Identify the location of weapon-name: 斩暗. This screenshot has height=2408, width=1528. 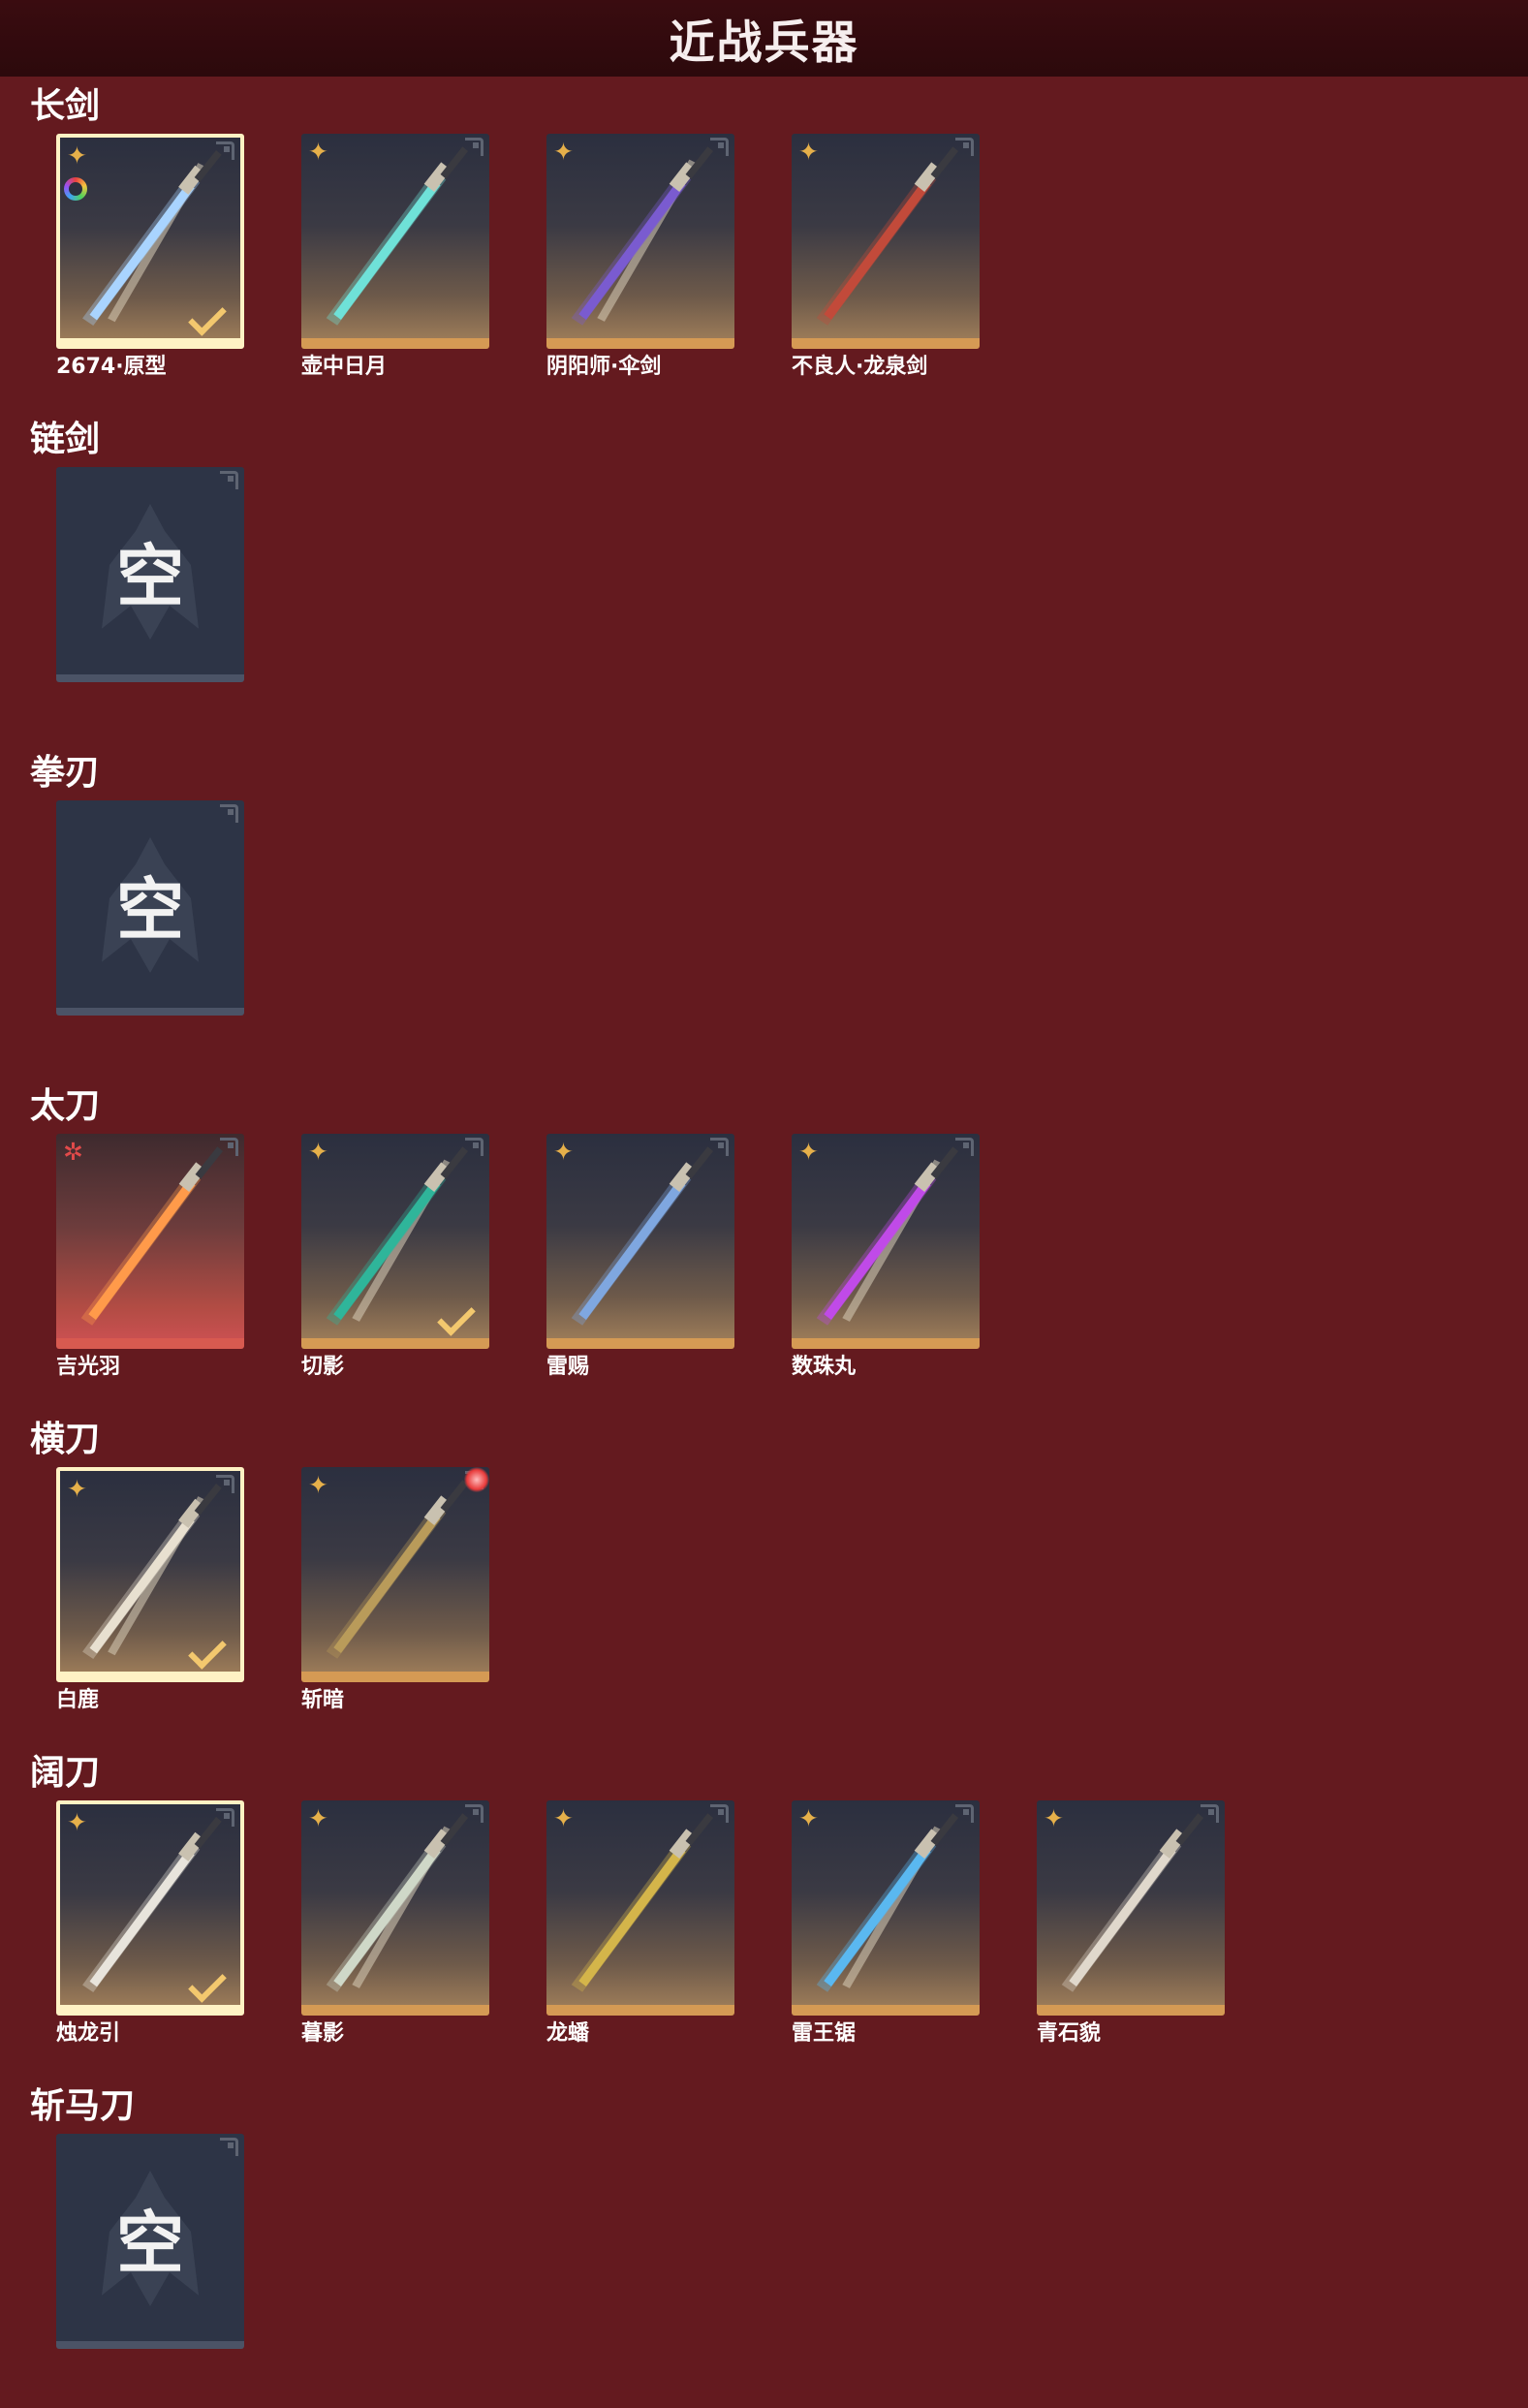
(323, 1700).